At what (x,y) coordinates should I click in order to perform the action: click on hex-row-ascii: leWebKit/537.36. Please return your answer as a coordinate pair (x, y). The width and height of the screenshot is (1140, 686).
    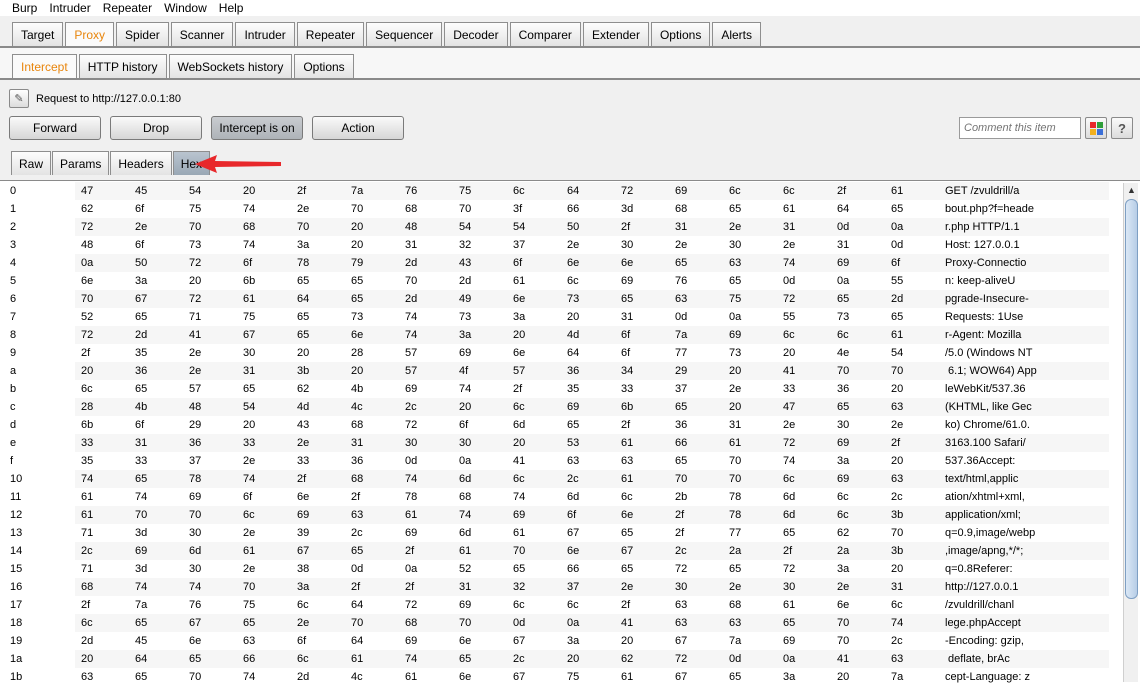
    Looking at the image, I should click on (1024, 389).